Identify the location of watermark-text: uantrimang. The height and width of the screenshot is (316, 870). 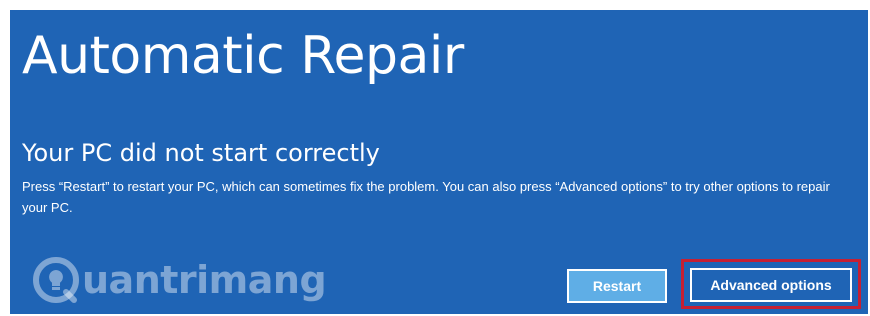
(204, 280).